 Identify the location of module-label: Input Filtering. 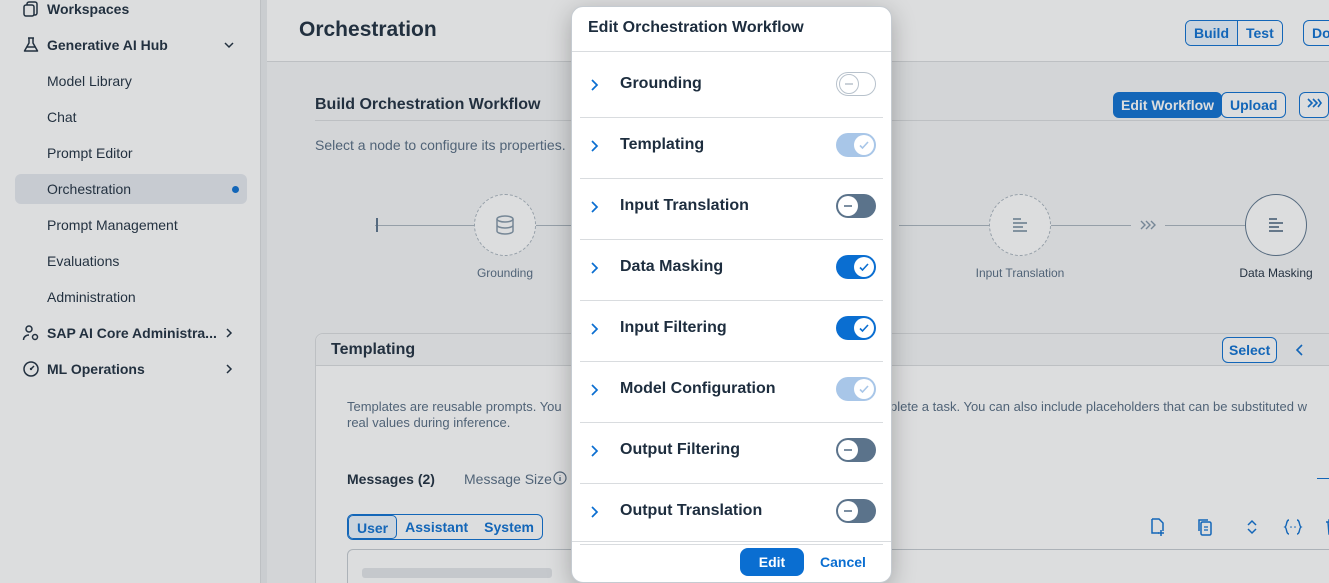
(673, 327).